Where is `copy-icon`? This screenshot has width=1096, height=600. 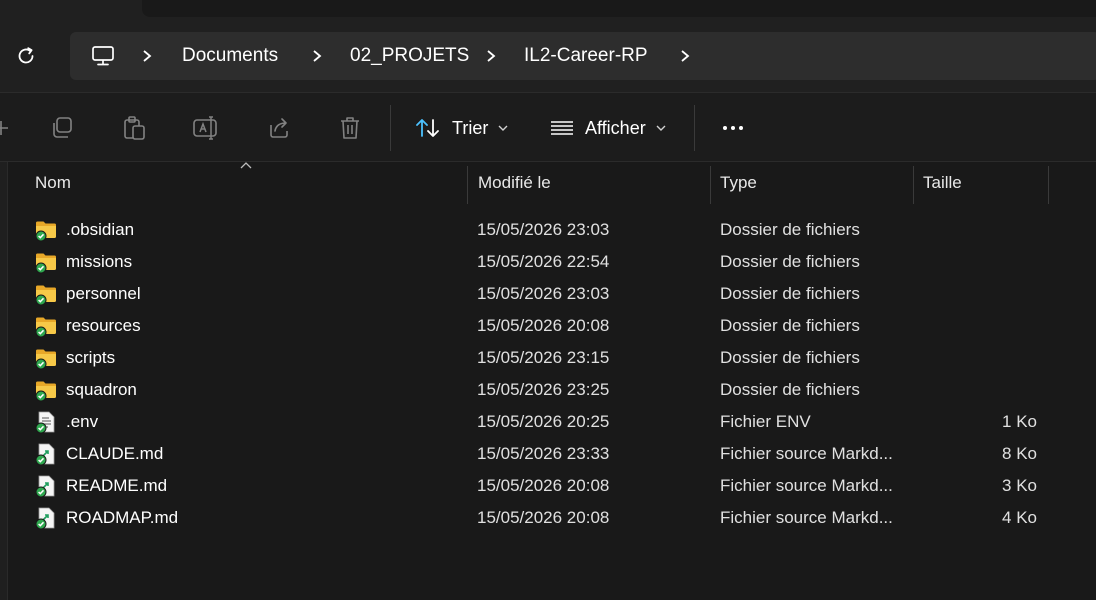 copy-icon is located at coordinates (62, 128).